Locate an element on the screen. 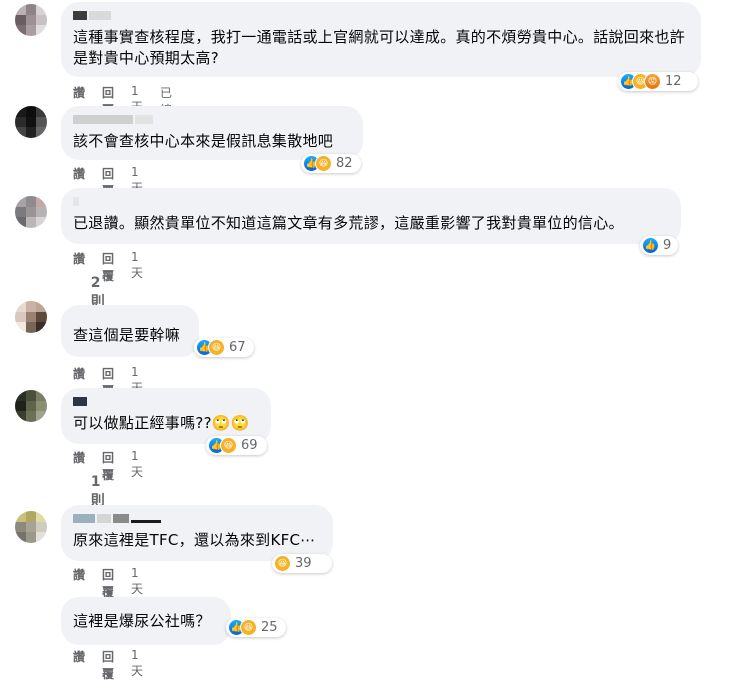 The image size is (745, 682). reaction-count: 69 is located at coordinates (249, 445).